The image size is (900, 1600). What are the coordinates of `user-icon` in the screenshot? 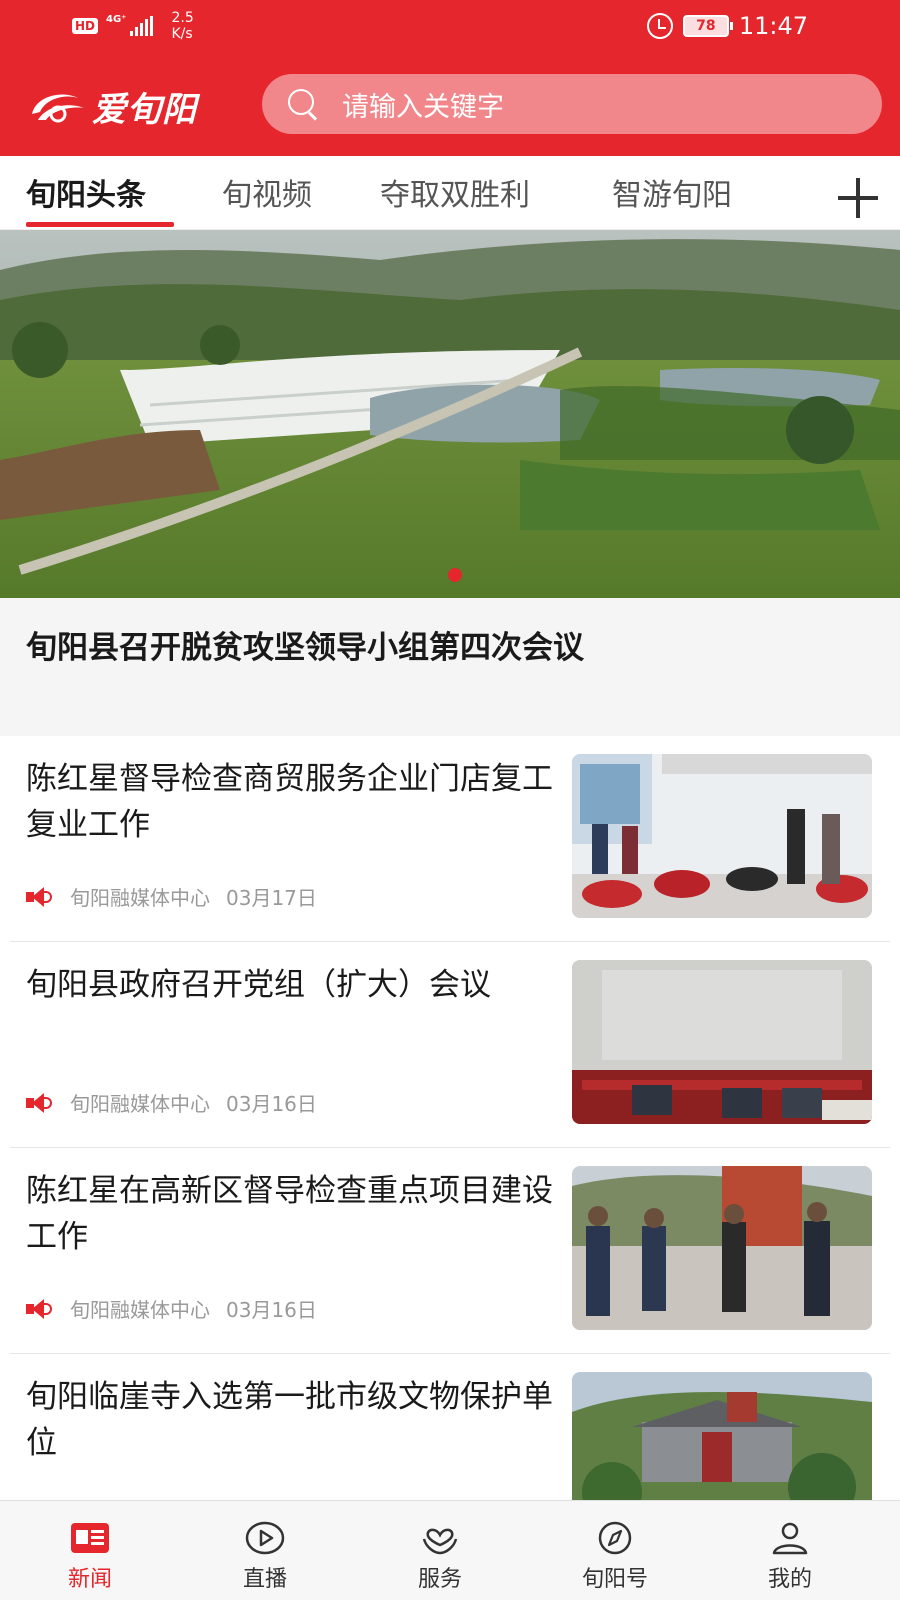 It's located at (790, 1538).